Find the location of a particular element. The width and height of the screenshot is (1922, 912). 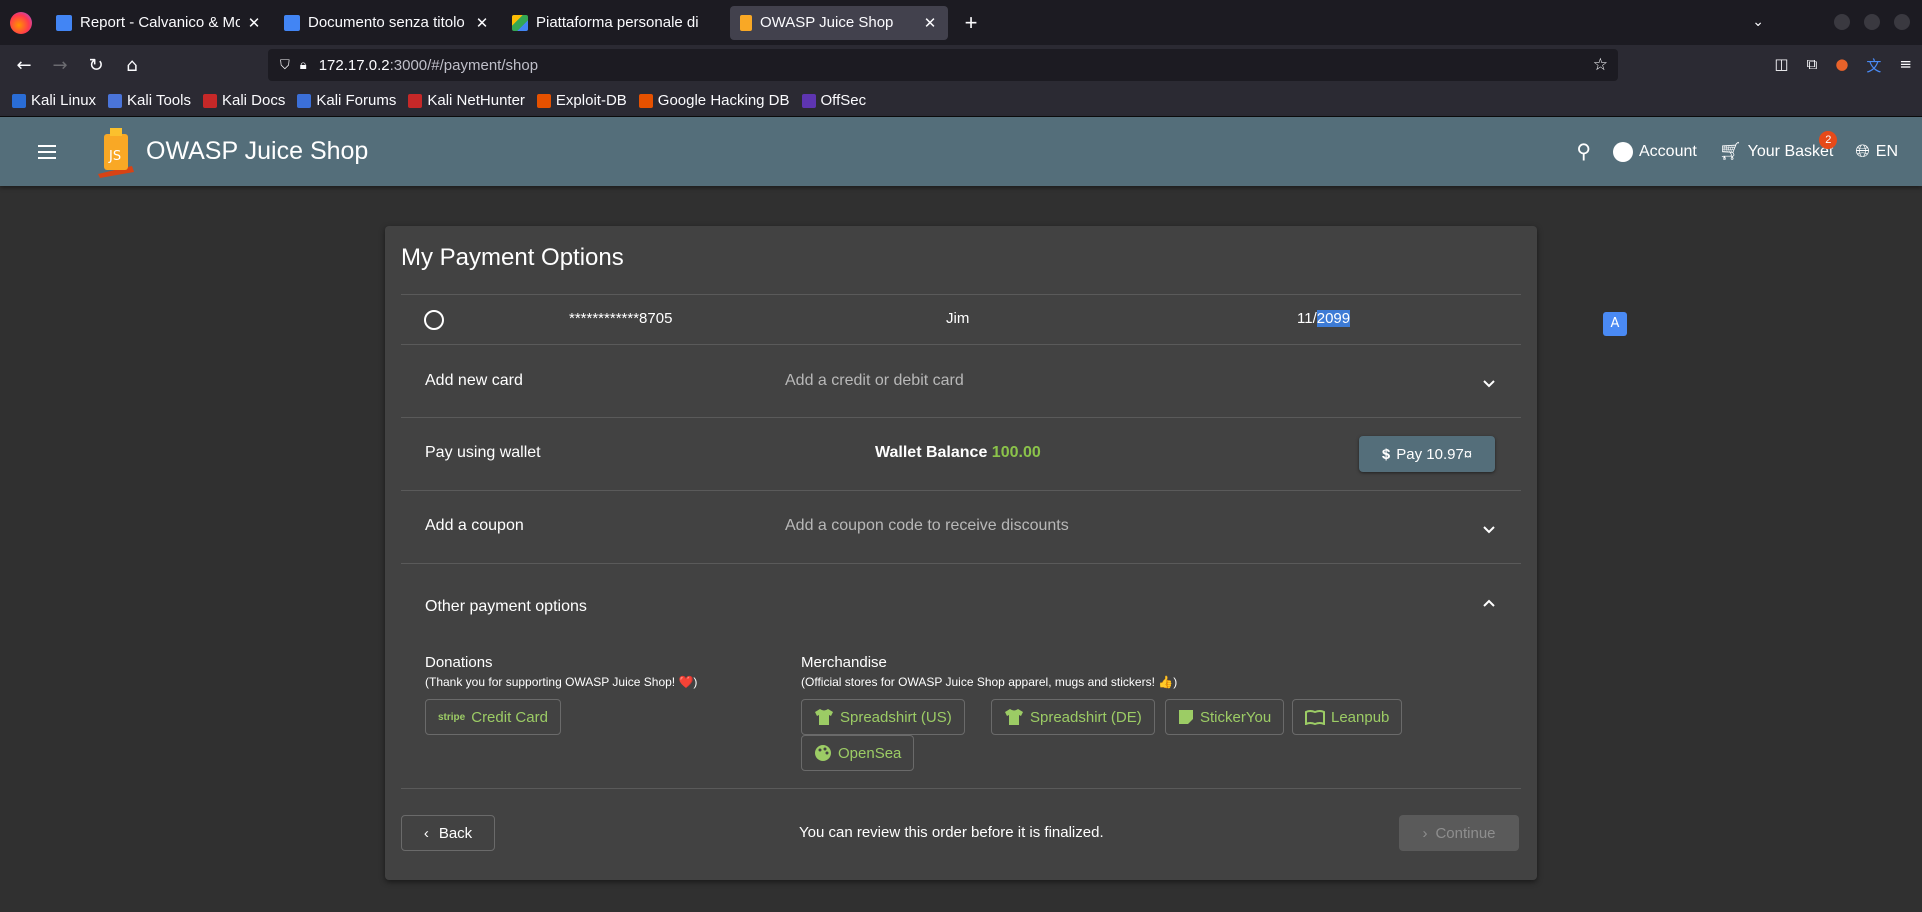

pay-wallet-button: 💲︎ Pay 10.97¤ is located at coordinates (1427, 454).